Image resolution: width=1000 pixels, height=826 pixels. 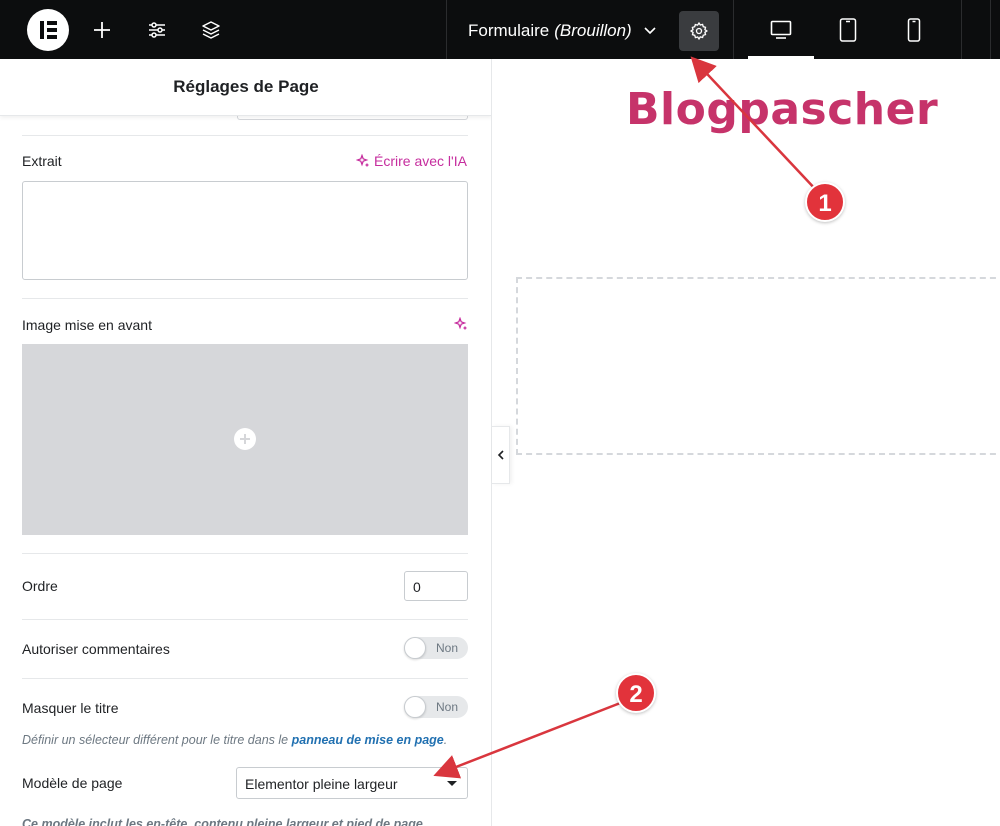 What do you see at coordinates (825, 202) in the screenshot?
I see `annotation-badge-1: 1` at bounding box center [825, 202].